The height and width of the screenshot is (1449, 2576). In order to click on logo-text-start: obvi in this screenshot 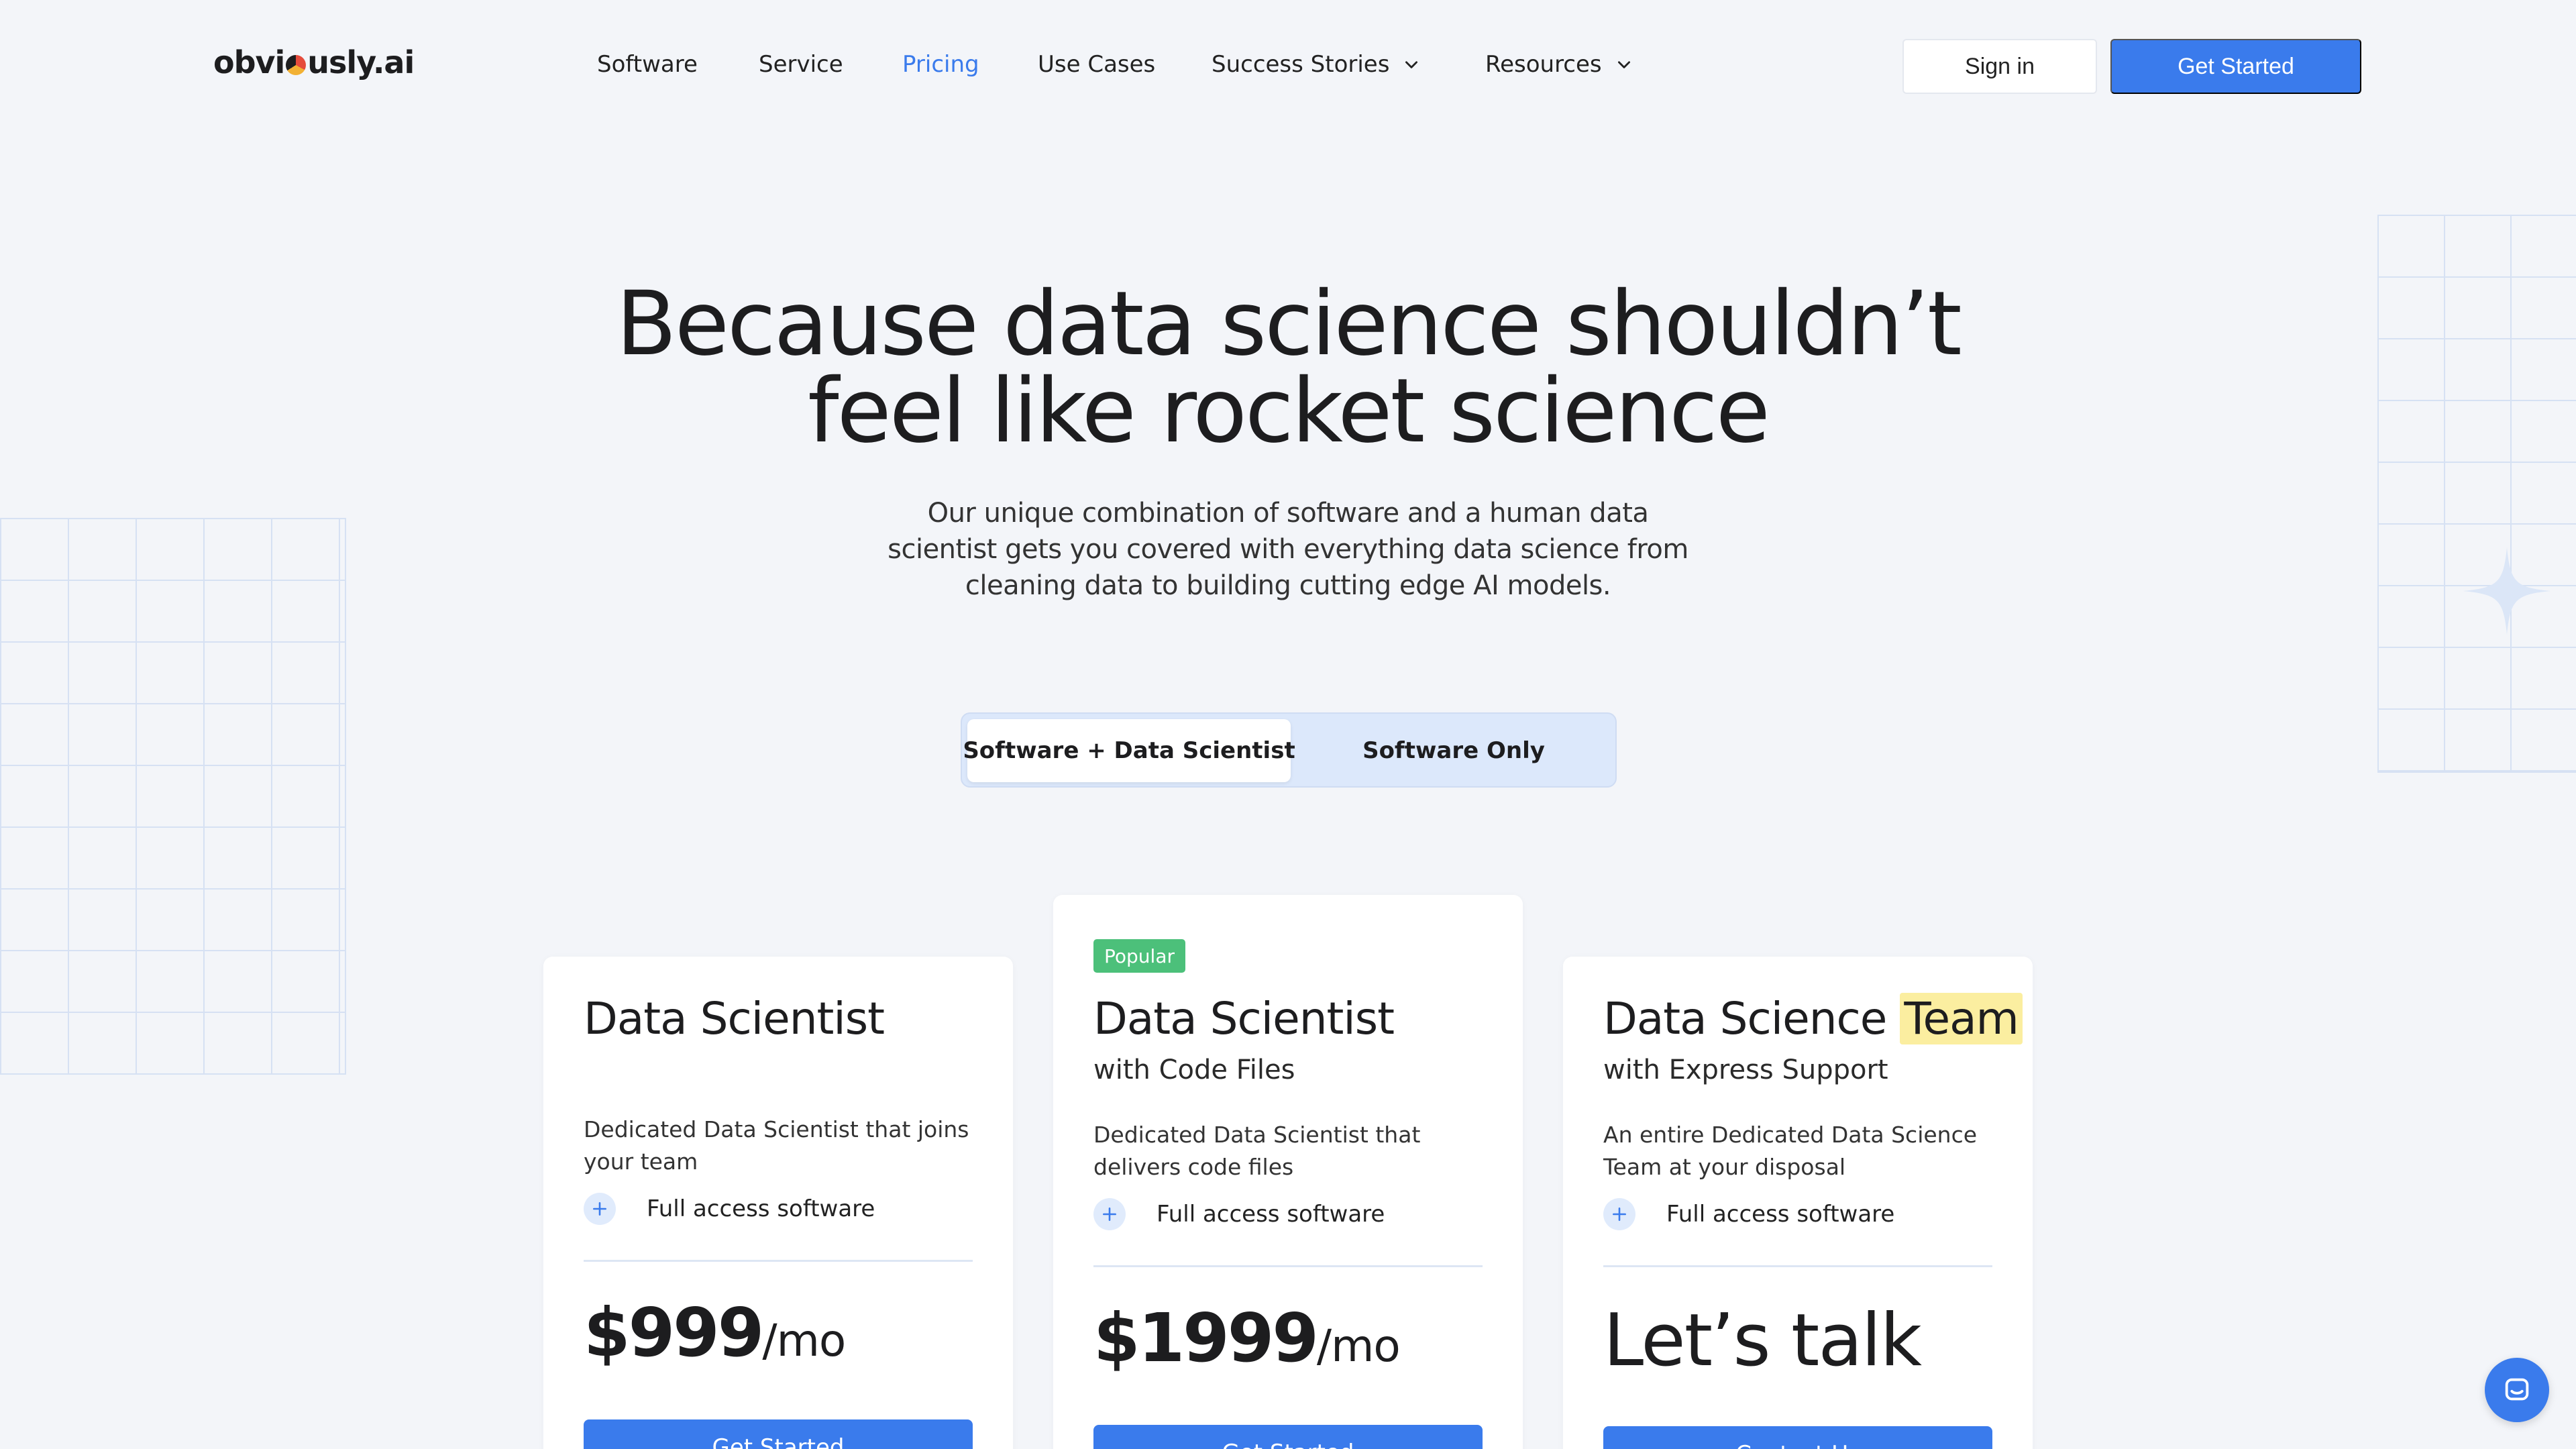, I will do `click(249, 62)`.